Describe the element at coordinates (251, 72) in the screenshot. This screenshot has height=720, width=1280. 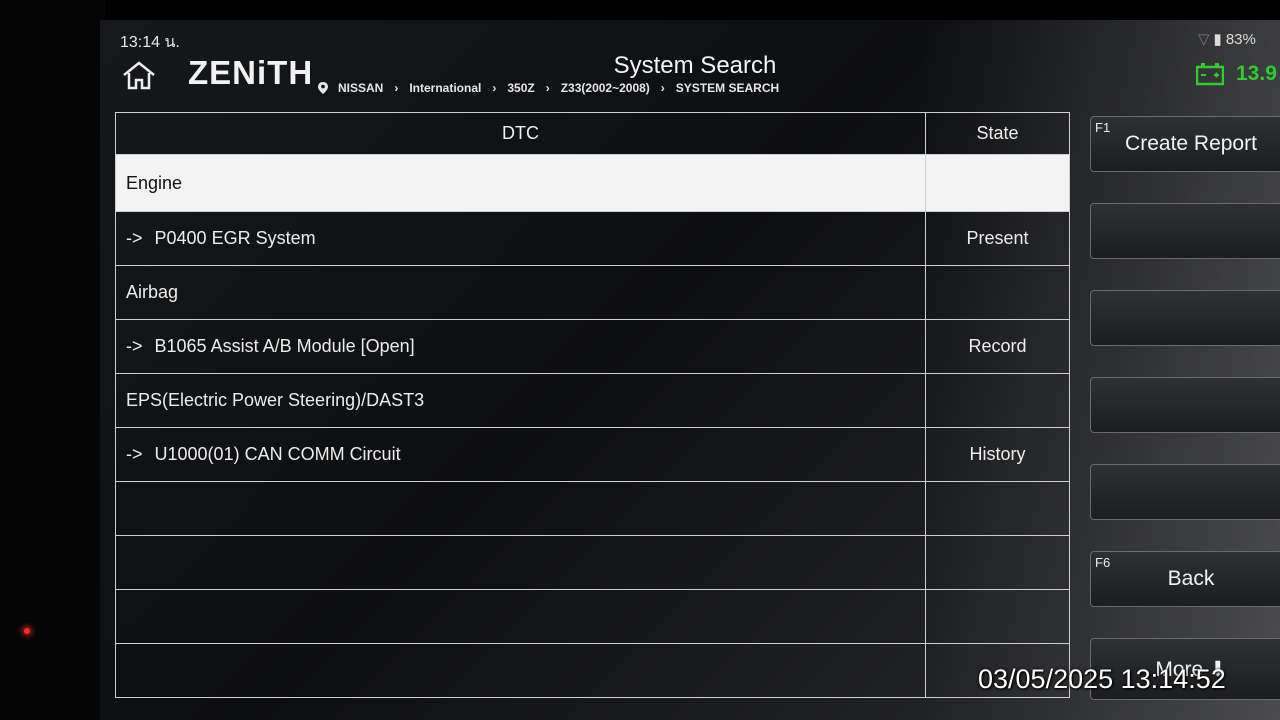
I see `zenith-logo: ZENiTH` at that location.